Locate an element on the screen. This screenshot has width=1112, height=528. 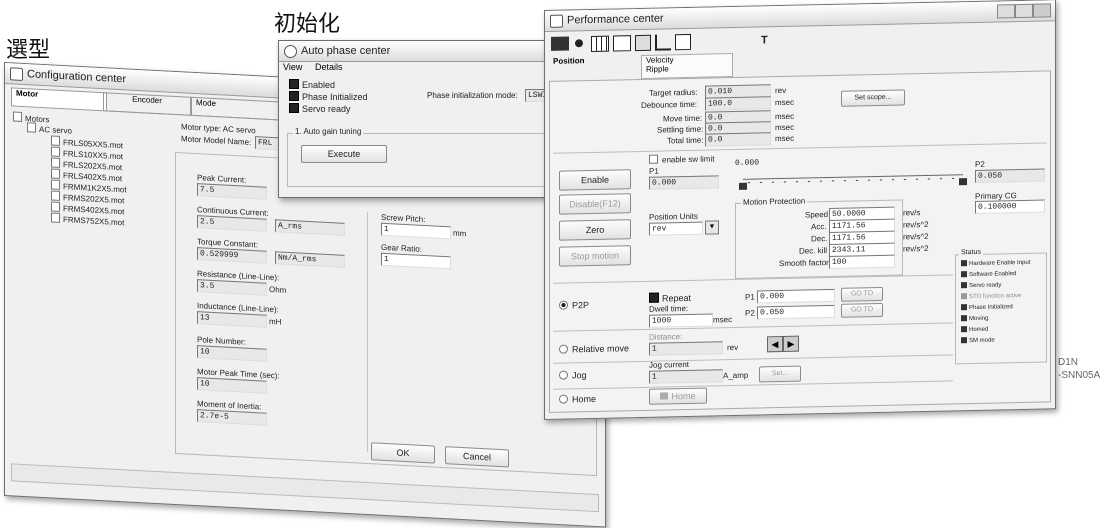
disk-icon is located at coordinates (643, 43).